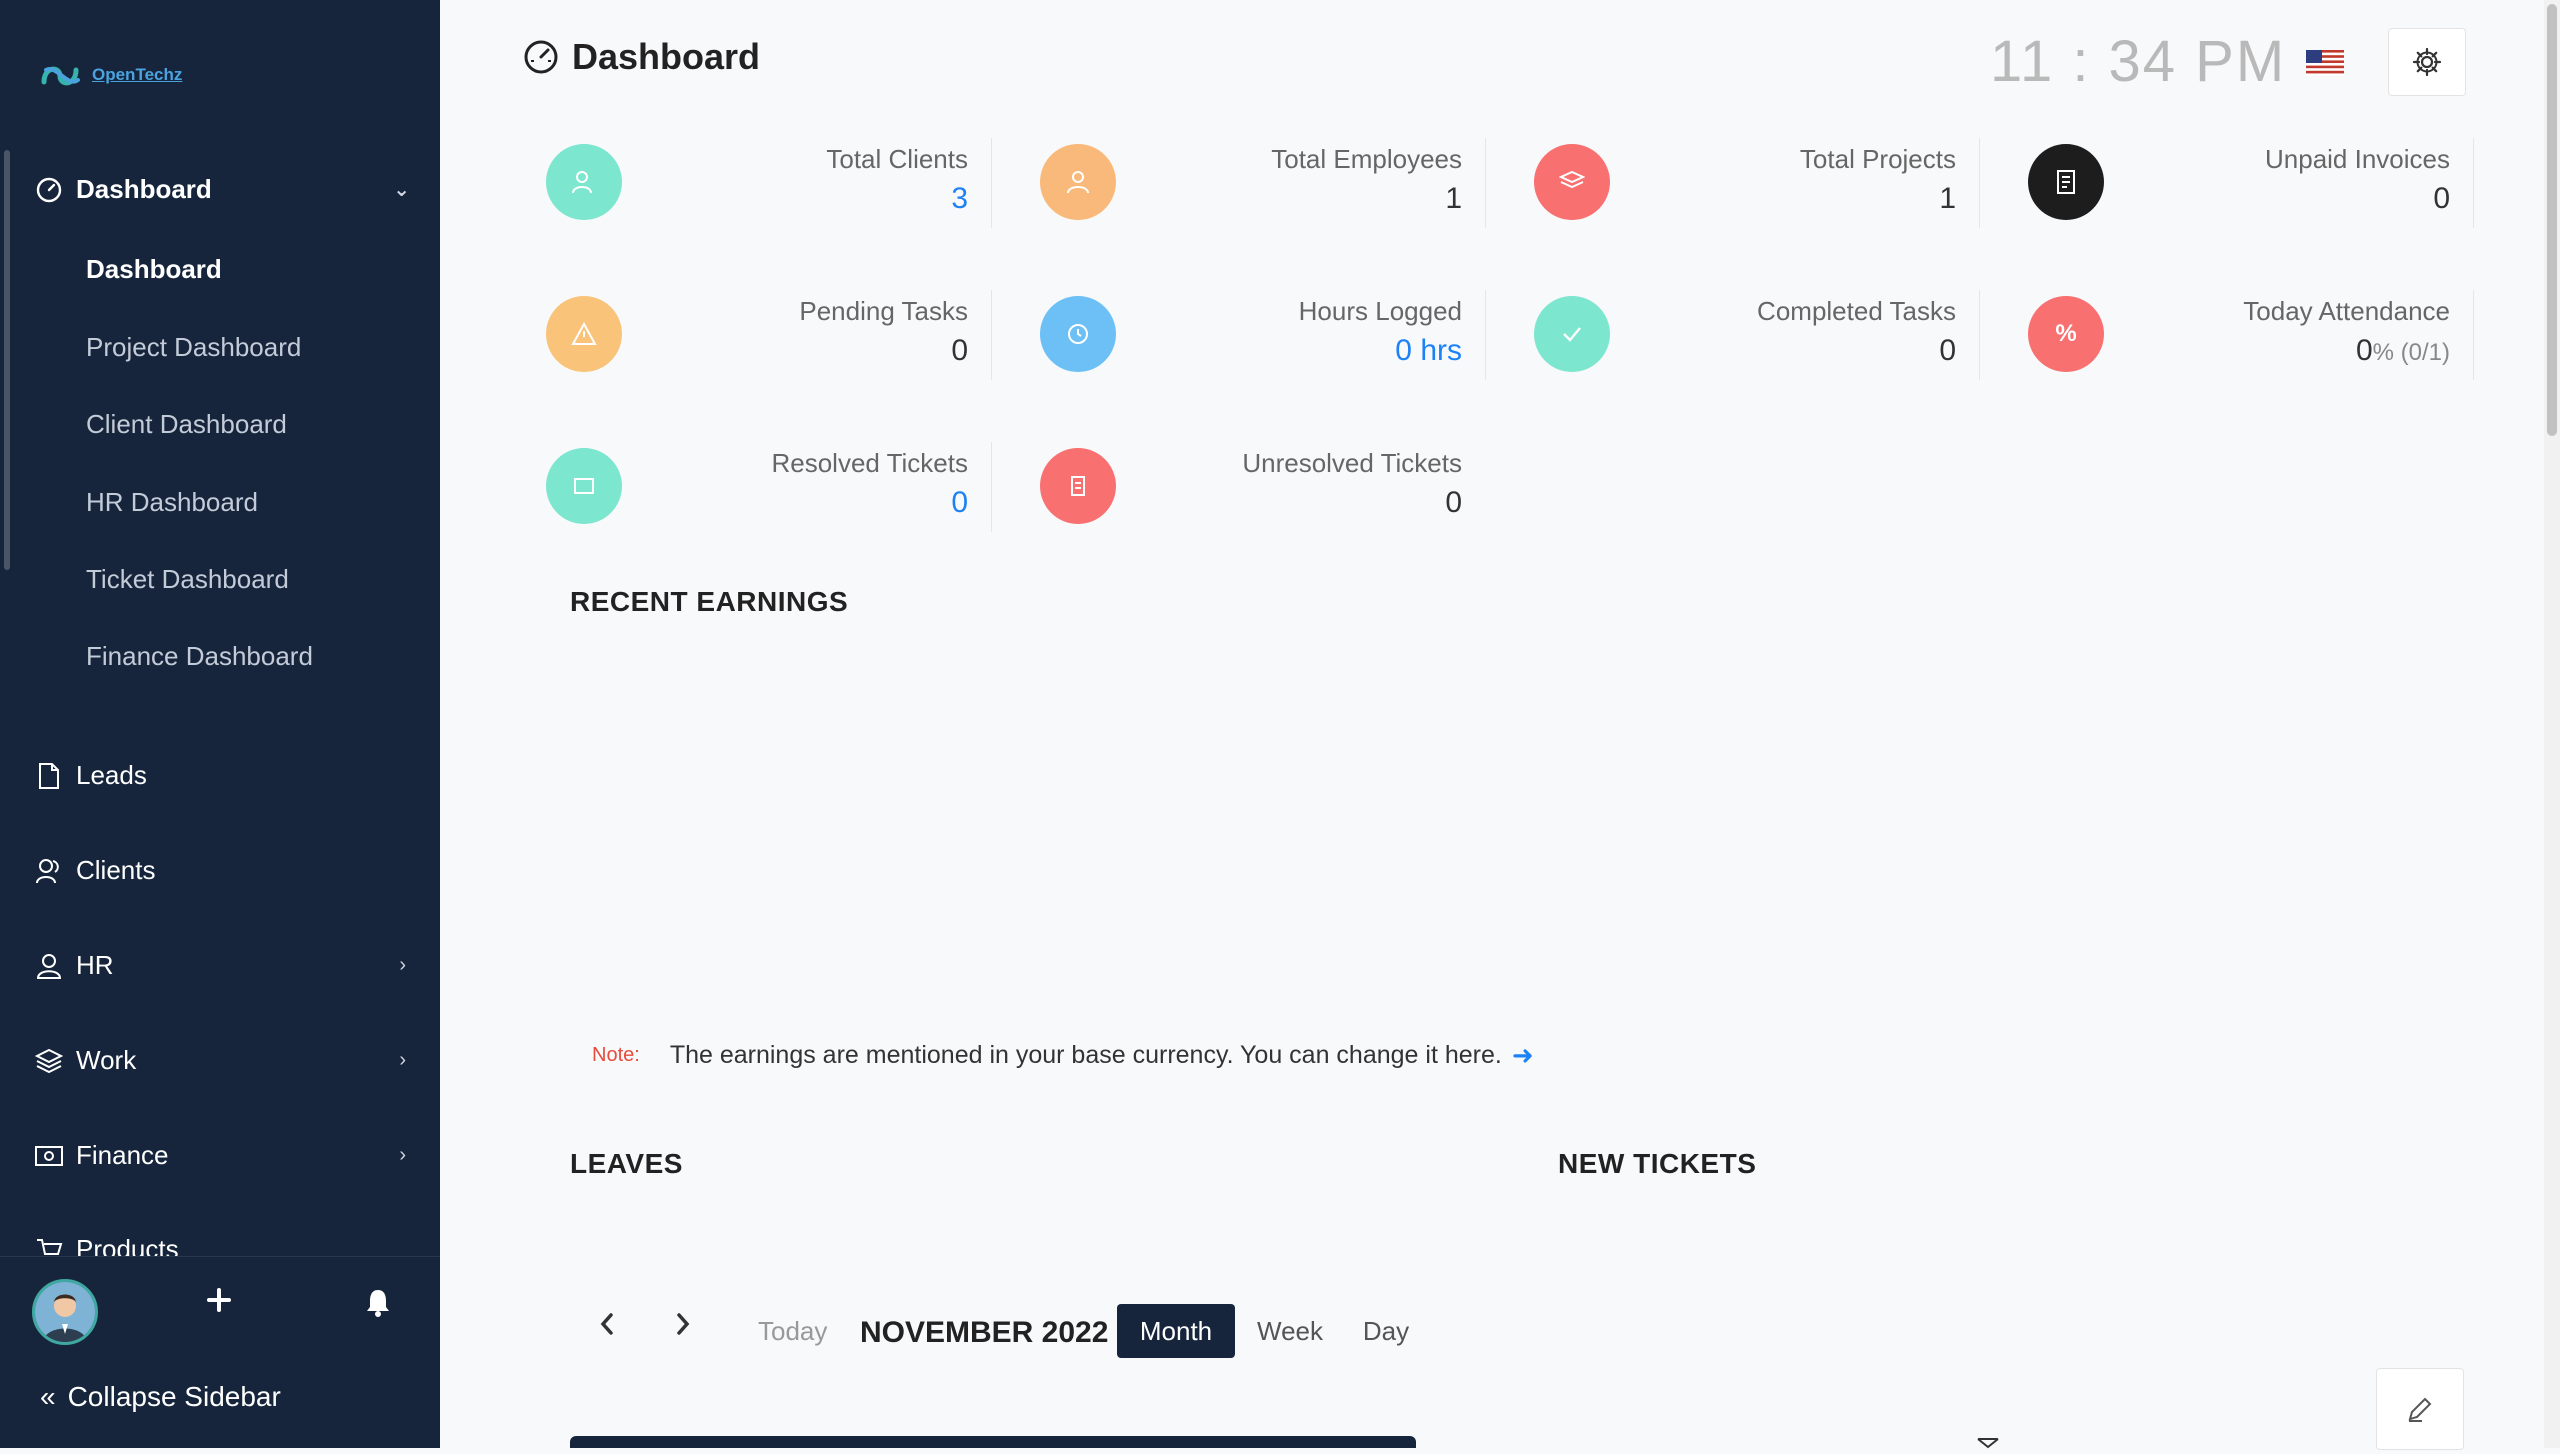 Image resolution: width=2560 pixels, height=1454 pixels. I want to click on stat-card-unpaid-invoices: Unpaid Invoices 0, so click(2239, 182).